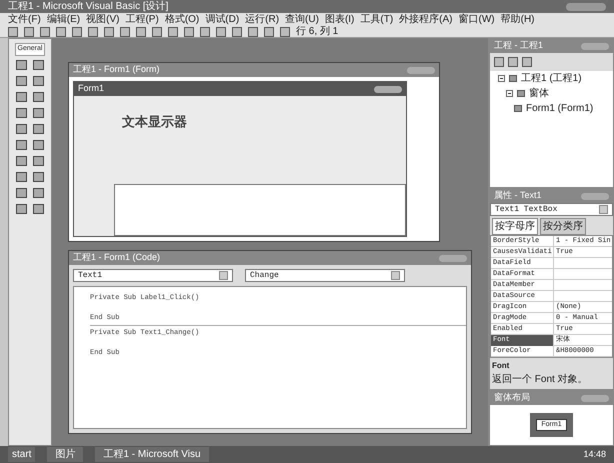  I want to click on menu-item: 工具(T), so click(377, 19).